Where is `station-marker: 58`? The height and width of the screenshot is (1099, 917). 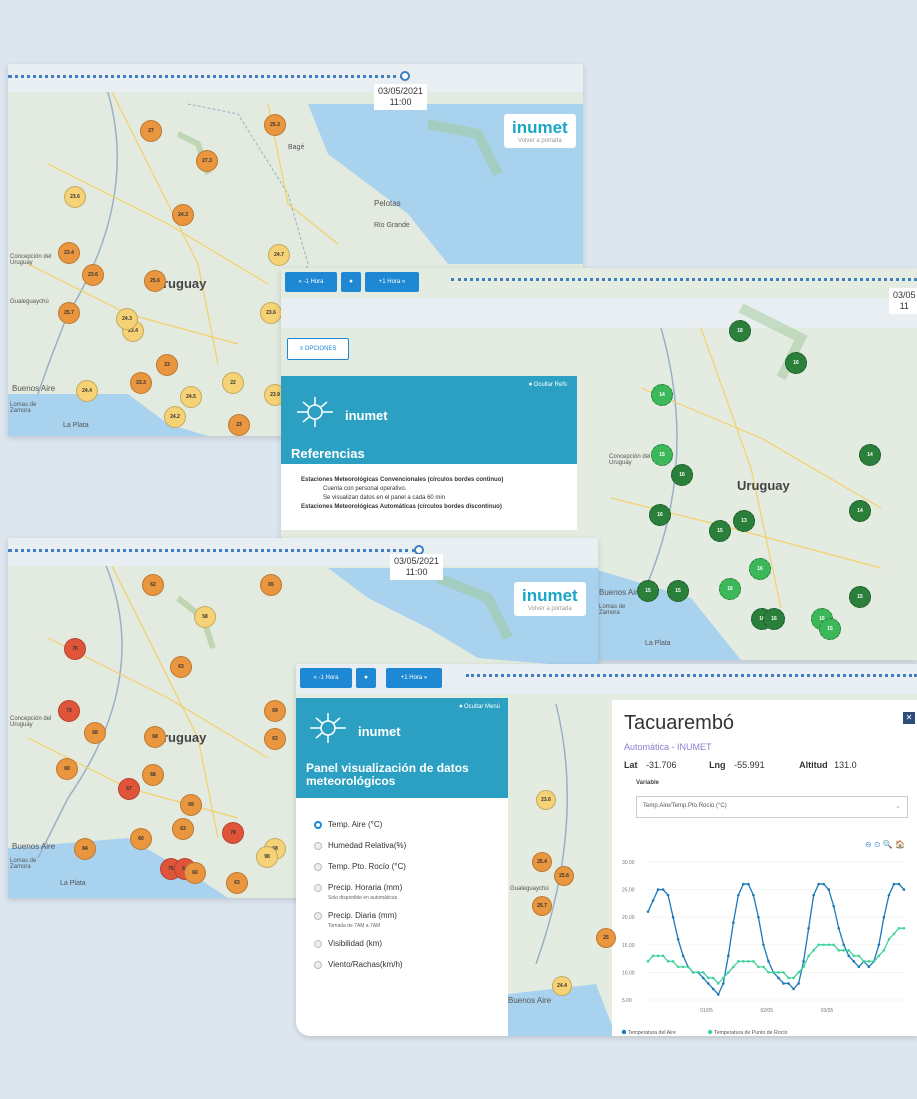 station-marker: 58 is located at coordinates (205, 617).